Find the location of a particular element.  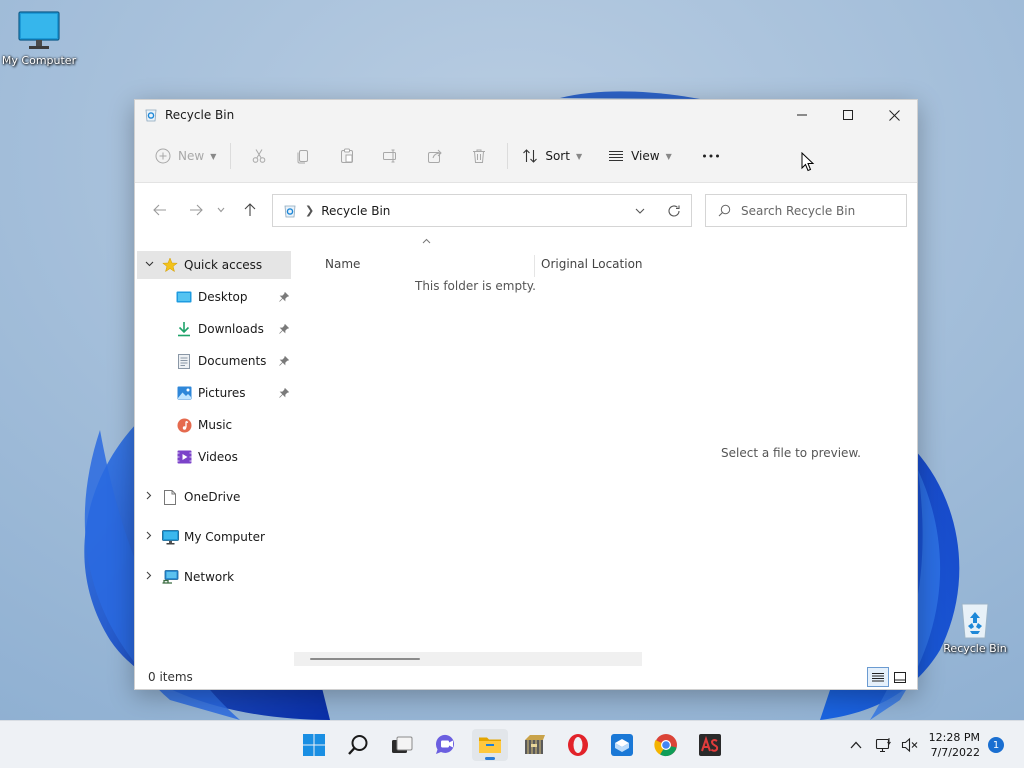

chrome-browser-button is located at coordinates (666, 745).